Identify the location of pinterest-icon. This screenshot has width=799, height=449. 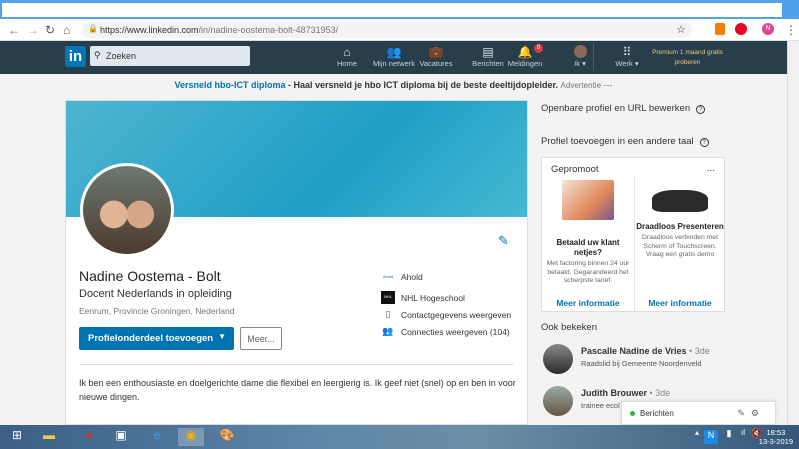
(741, 29).